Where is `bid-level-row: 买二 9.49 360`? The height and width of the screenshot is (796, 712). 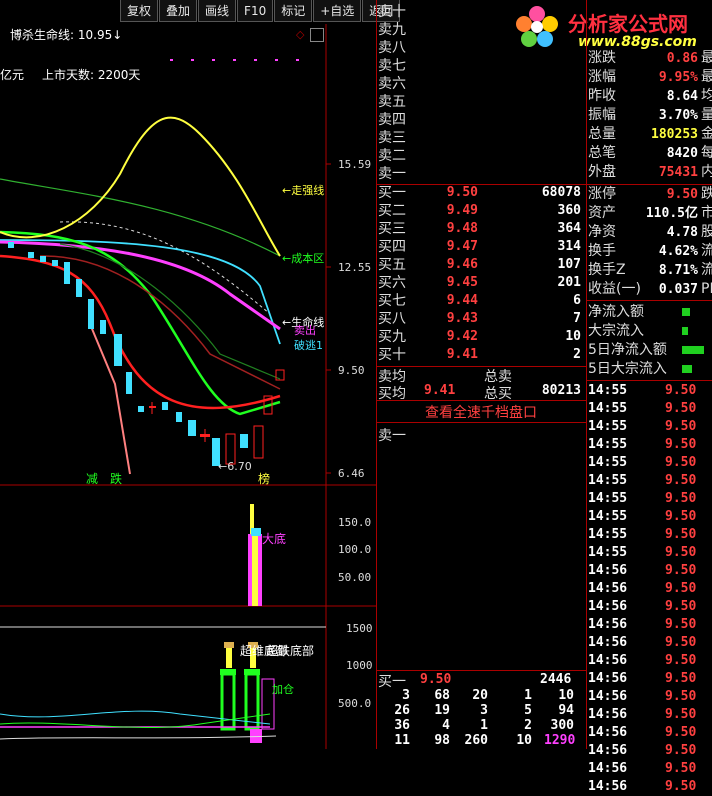
bid-level-row: 买二 9.49 360 is located at coordinates (480, 211).